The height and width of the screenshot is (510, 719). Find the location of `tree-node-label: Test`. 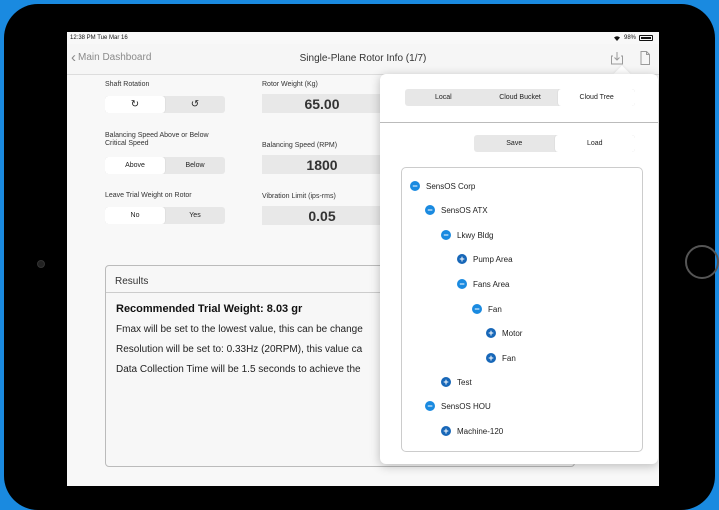

tree-node-label: Test is located at coordinates (464, 382).